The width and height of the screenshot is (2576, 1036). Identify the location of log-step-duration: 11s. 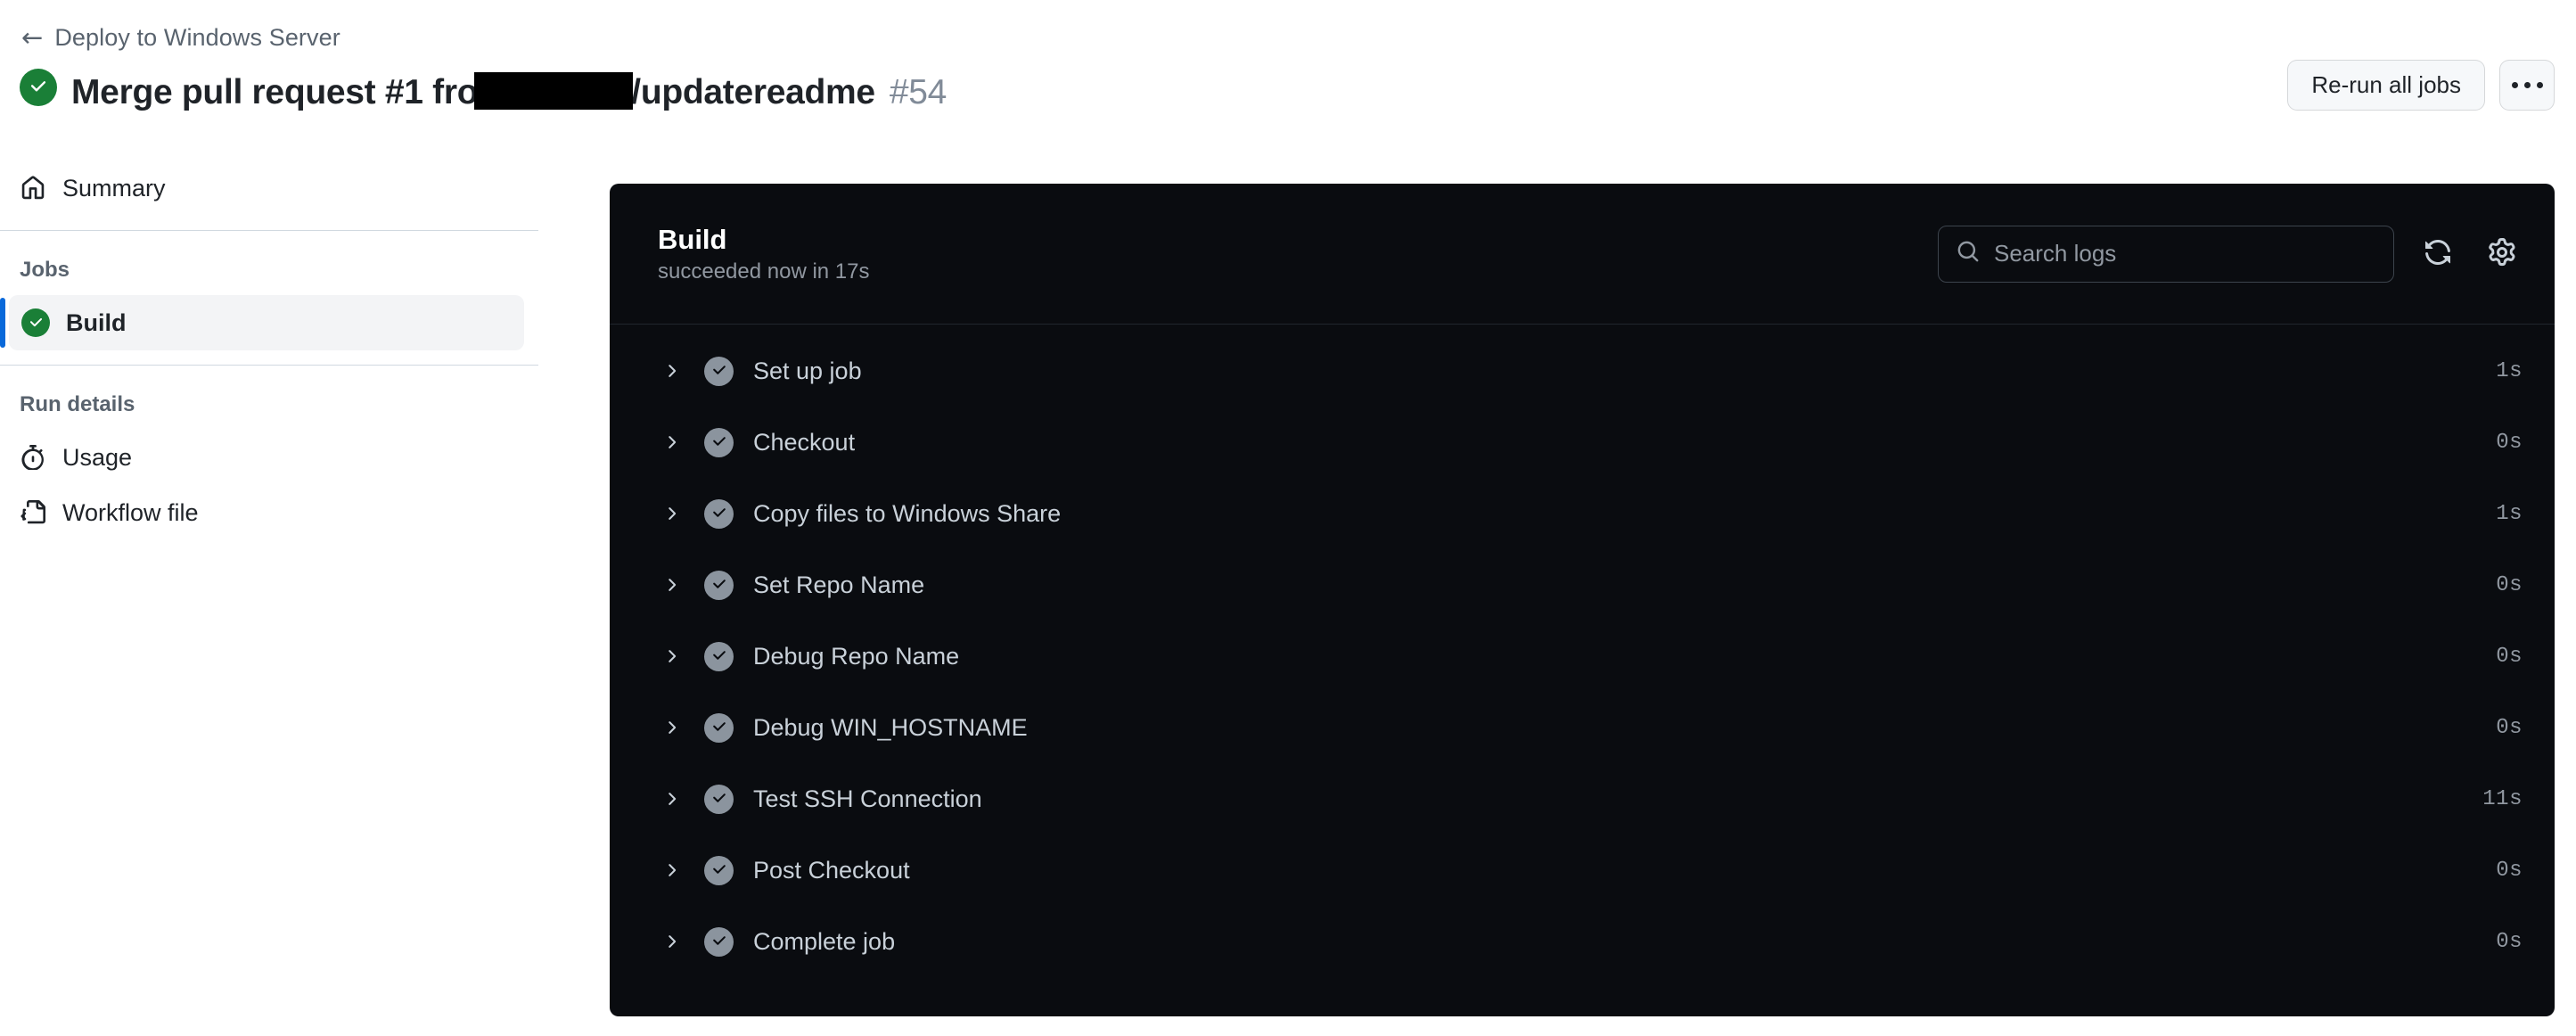
(2503, 798).